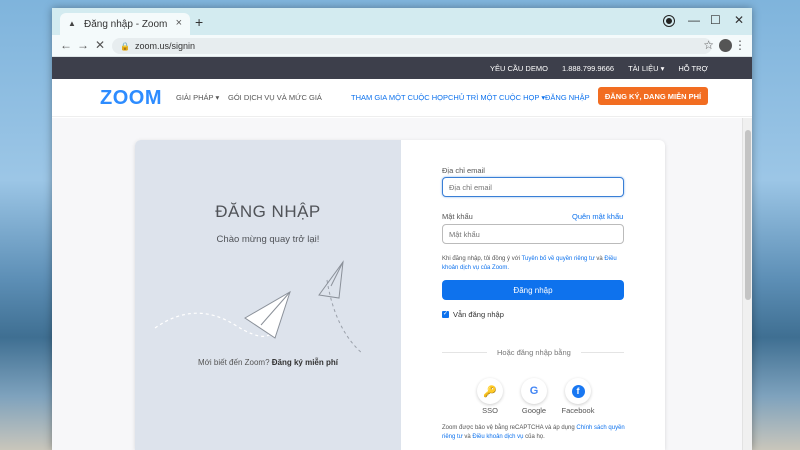  I want to click on support-link: HỖ TRỢ, so click(693, 68).